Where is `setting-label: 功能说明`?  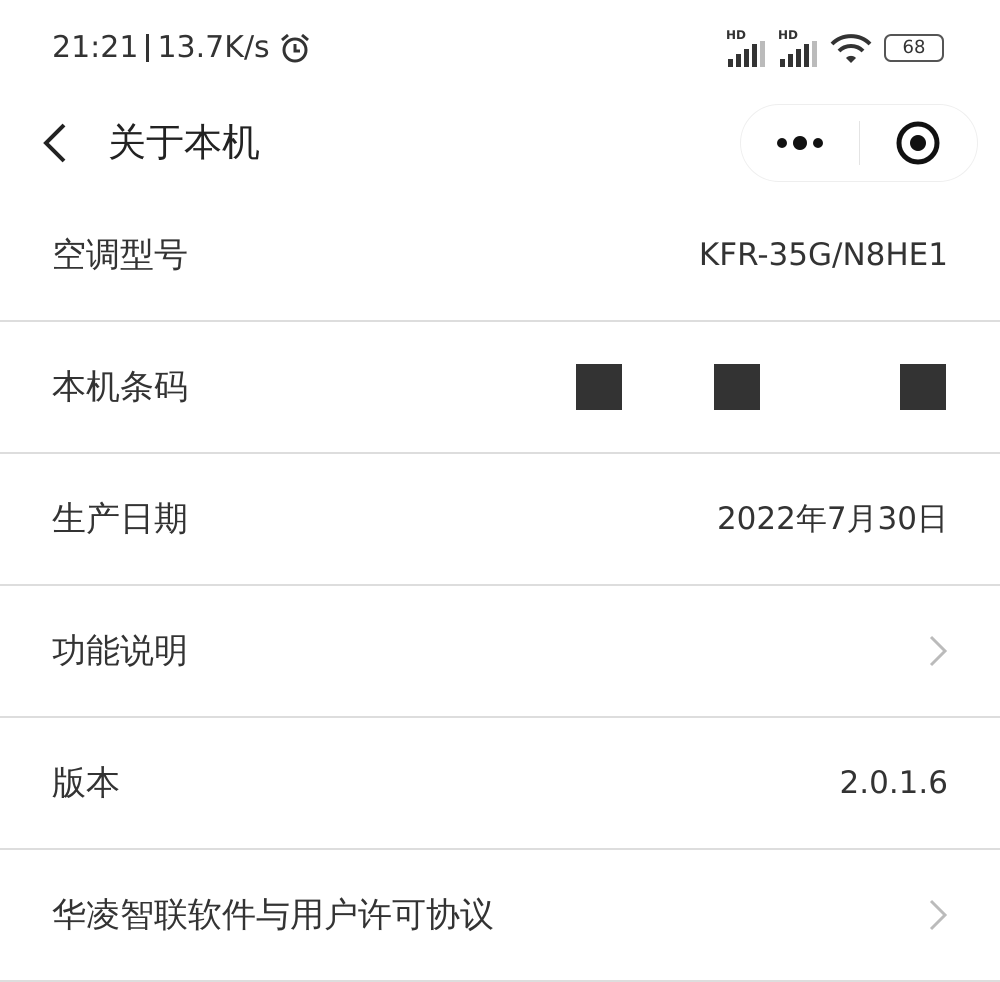
setting-label: 功能说明 is located at coordinates (120, 651).